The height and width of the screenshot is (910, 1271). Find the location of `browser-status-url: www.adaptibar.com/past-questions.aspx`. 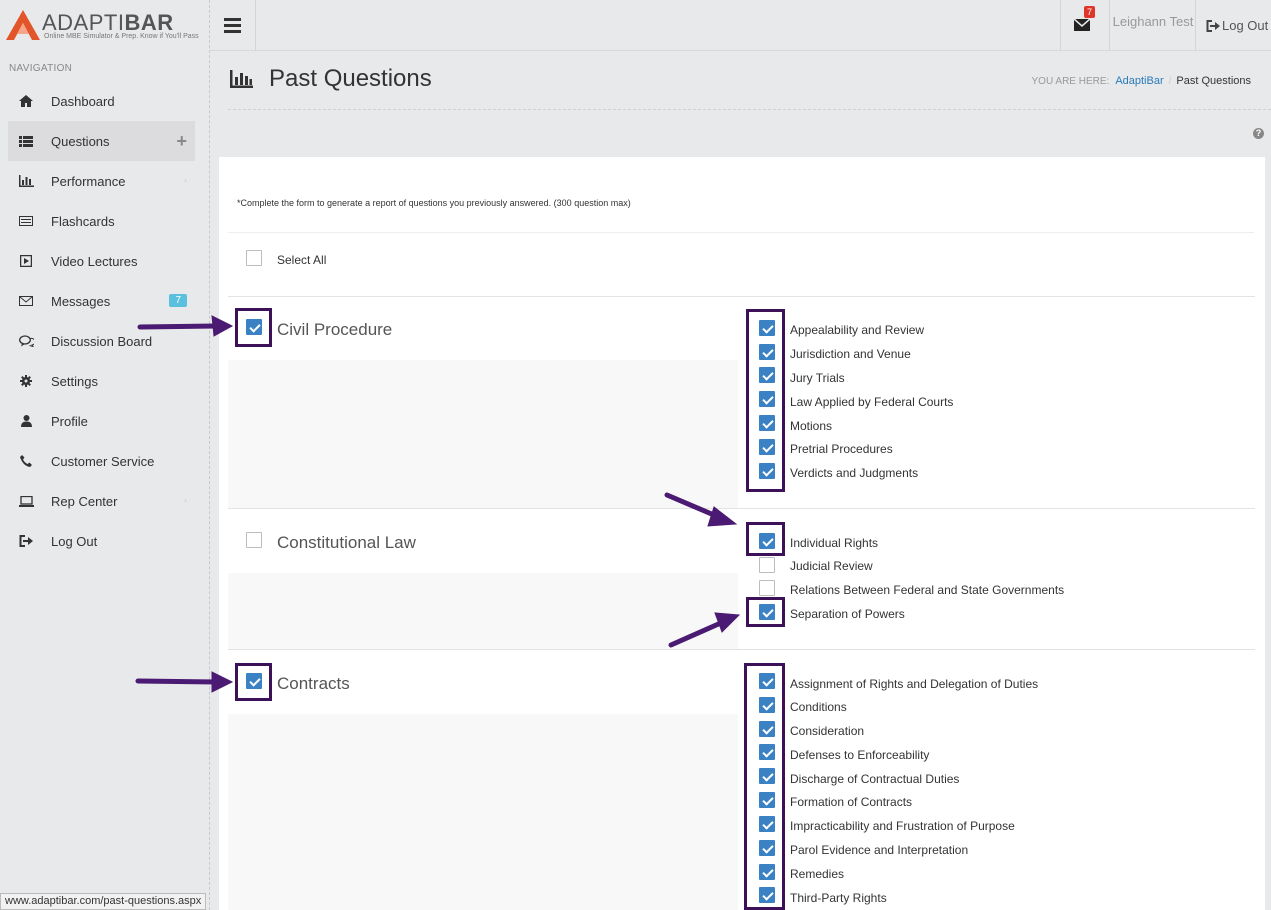

browser-status-url: www.adaptibar.com/past-questions.aspx is located at coordinates (103, 901).